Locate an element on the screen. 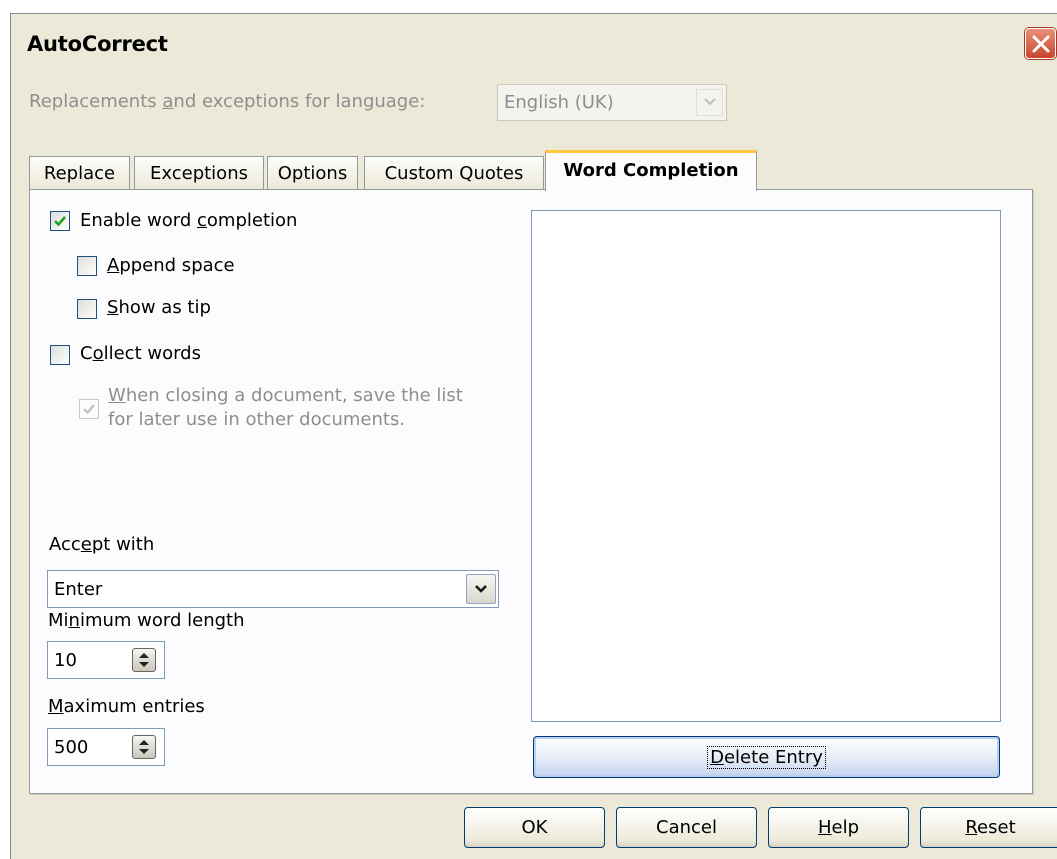  min-word-length-value: 10 is located at coordinates (65, 660).